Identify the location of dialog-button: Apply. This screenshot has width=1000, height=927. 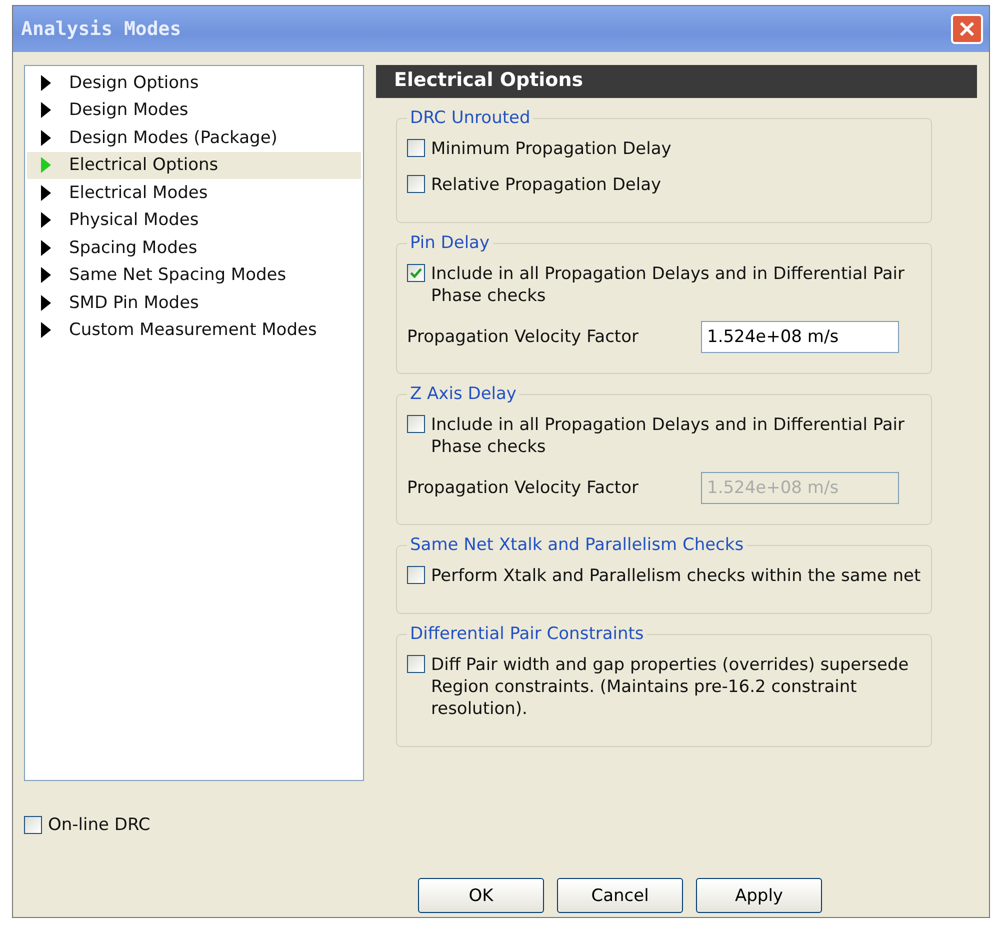
(759, 895).